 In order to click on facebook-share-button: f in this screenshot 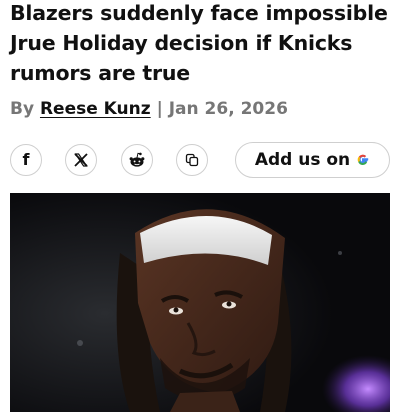, I will do `click(26, 160)`.